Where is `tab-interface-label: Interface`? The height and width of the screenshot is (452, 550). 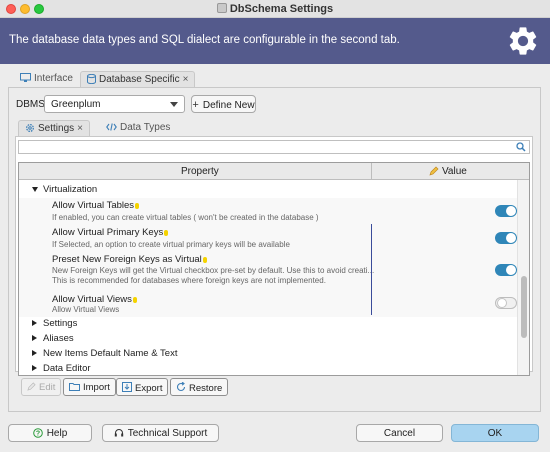 tab-interface-label: Interface is located at coordinates (53, 78).